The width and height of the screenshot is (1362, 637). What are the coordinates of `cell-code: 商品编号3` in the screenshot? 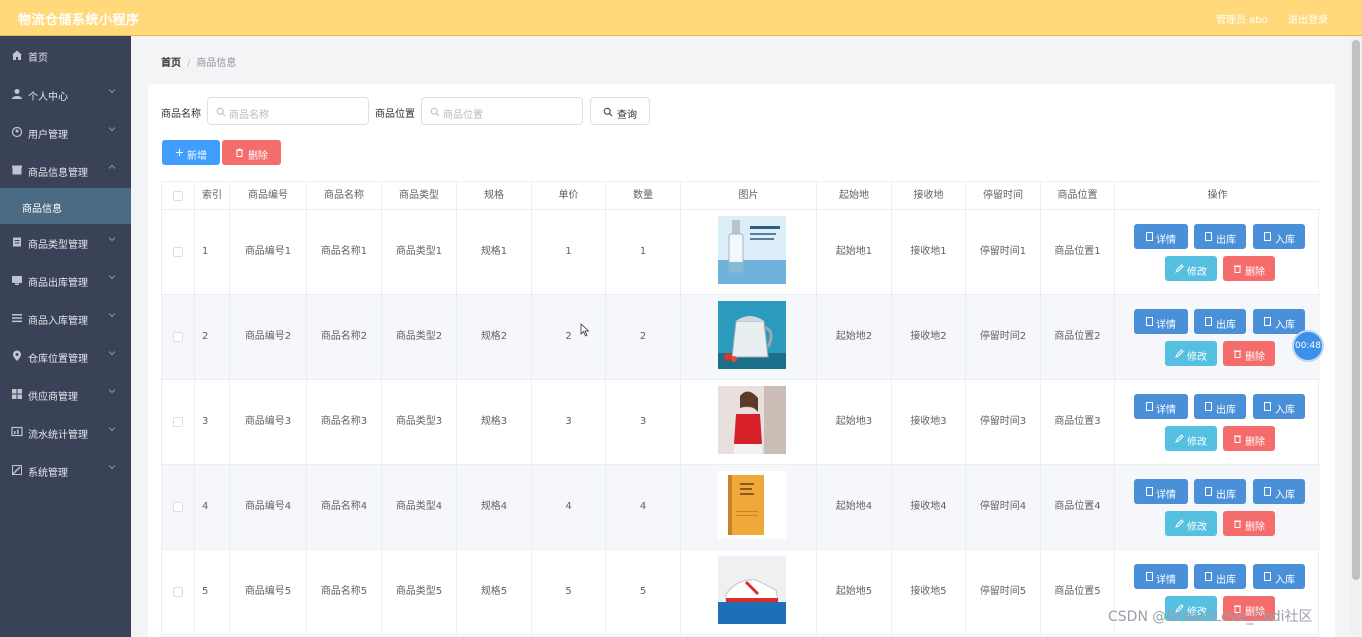 It's located at (268, 422).